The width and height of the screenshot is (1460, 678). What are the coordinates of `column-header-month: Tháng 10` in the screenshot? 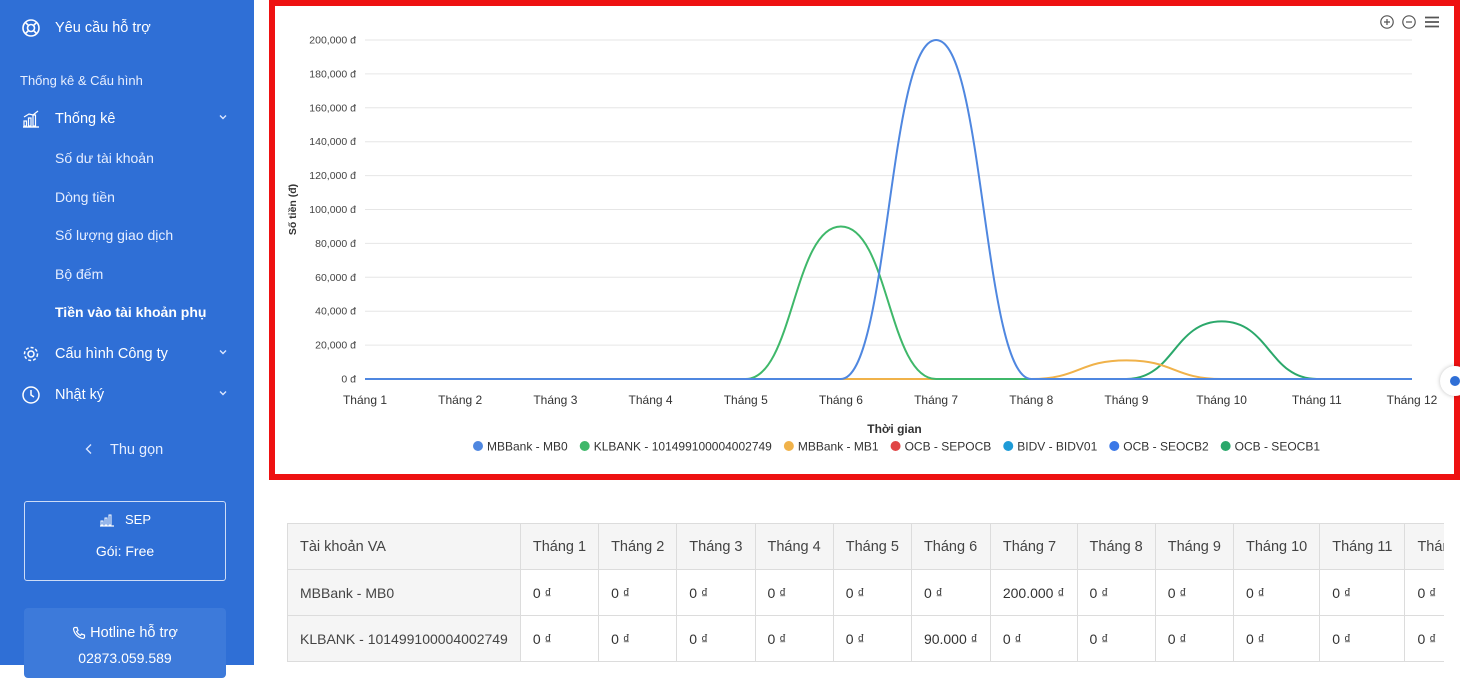 It's located at (1276, 546).